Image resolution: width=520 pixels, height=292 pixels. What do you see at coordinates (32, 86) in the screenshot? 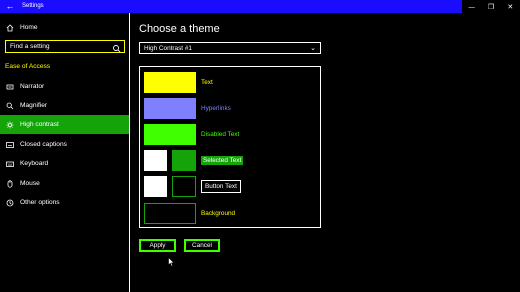
I see `sidebar-item-label: Narrator` at bounding box center [32, 86].